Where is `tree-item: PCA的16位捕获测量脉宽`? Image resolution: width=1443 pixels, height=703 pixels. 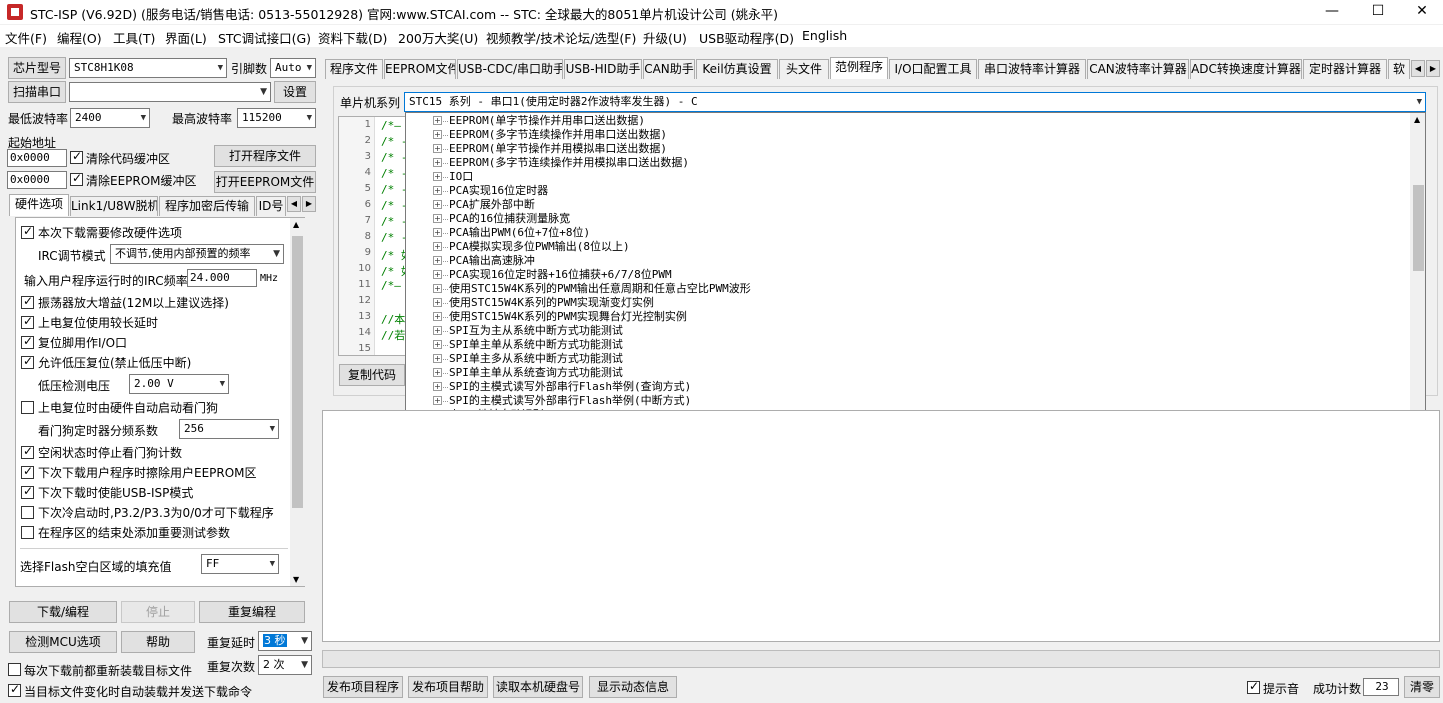 tree-item: PCA的16位捕获测量脉宽 is located at coordinates (509, 219).